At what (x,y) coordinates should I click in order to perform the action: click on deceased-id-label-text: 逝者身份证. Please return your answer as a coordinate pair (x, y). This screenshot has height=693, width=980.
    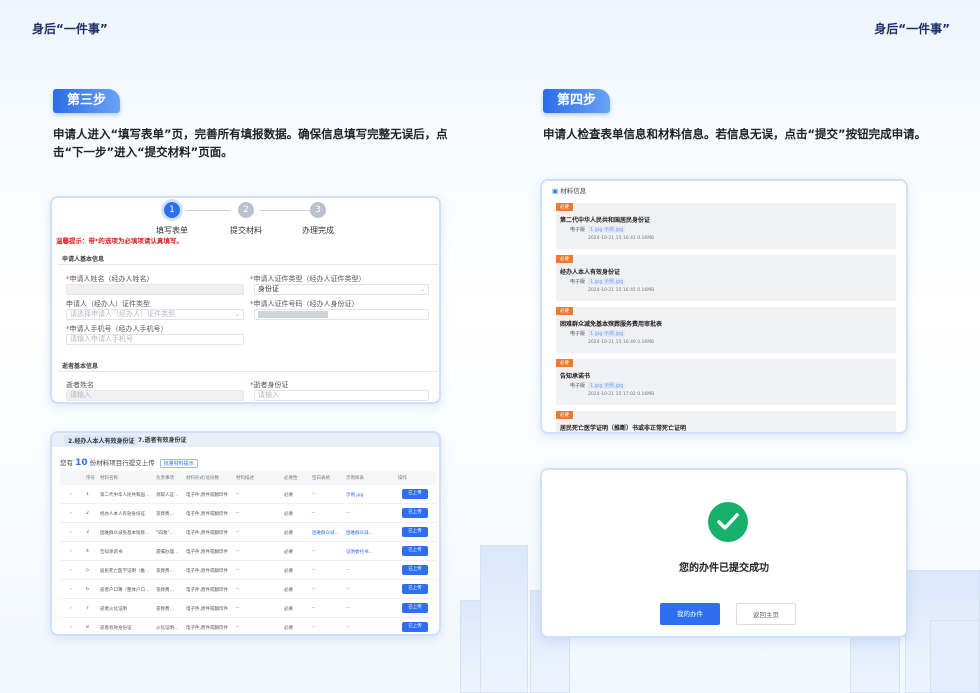
    Looking at the image, I should click on (271, 385).